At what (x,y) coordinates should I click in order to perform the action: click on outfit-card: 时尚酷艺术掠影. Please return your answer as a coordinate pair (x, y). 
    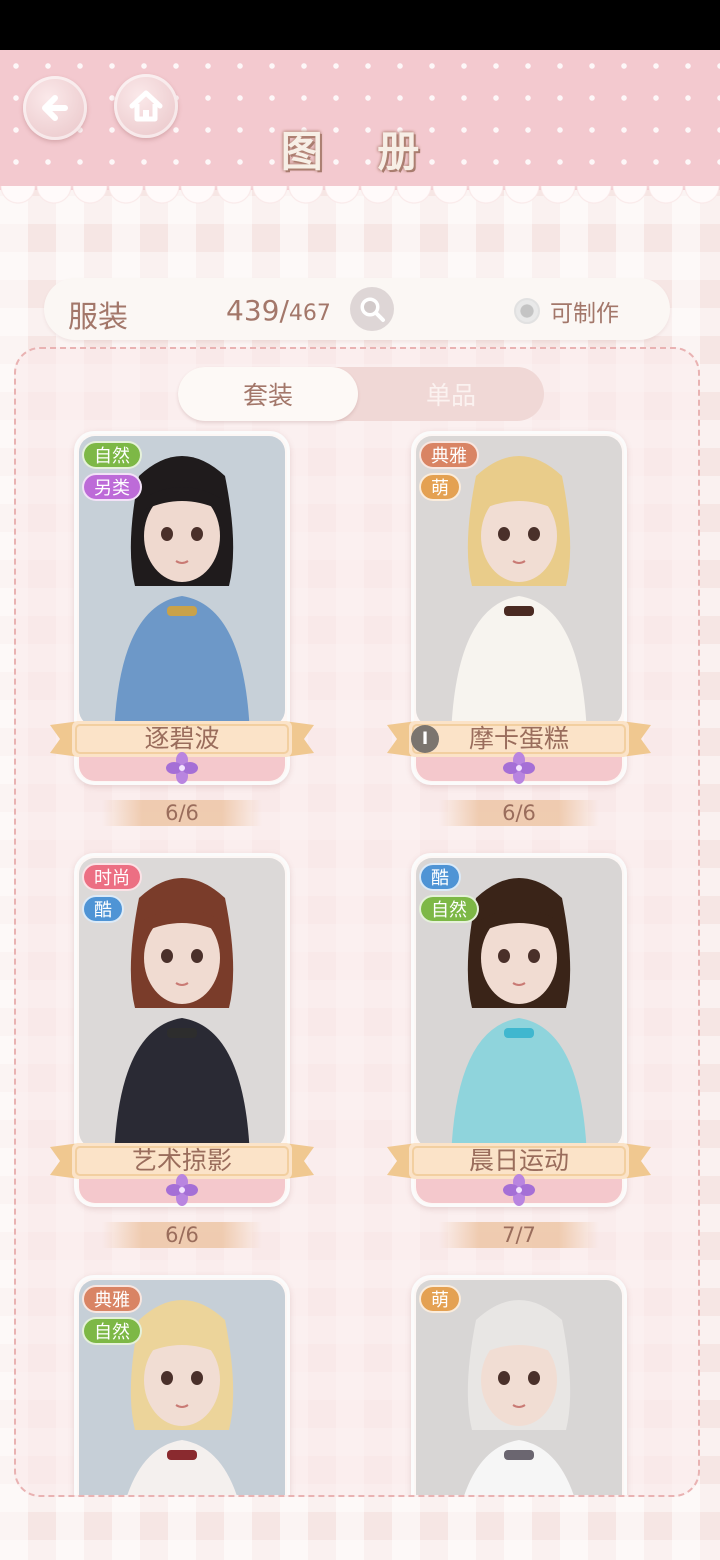
    Looking at the image, I should click on (182, 1030).